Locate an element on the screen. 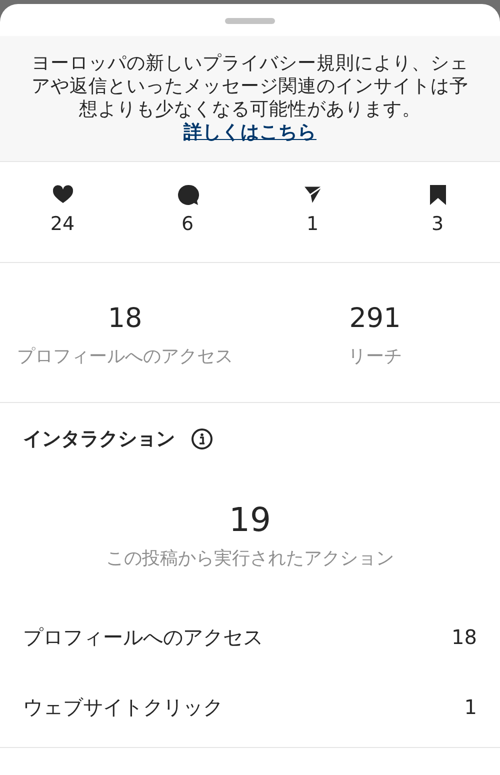 The image size is (500, 775). total-actions-label: この投稿から実行されたアクション is located at coordinates (250, 558).